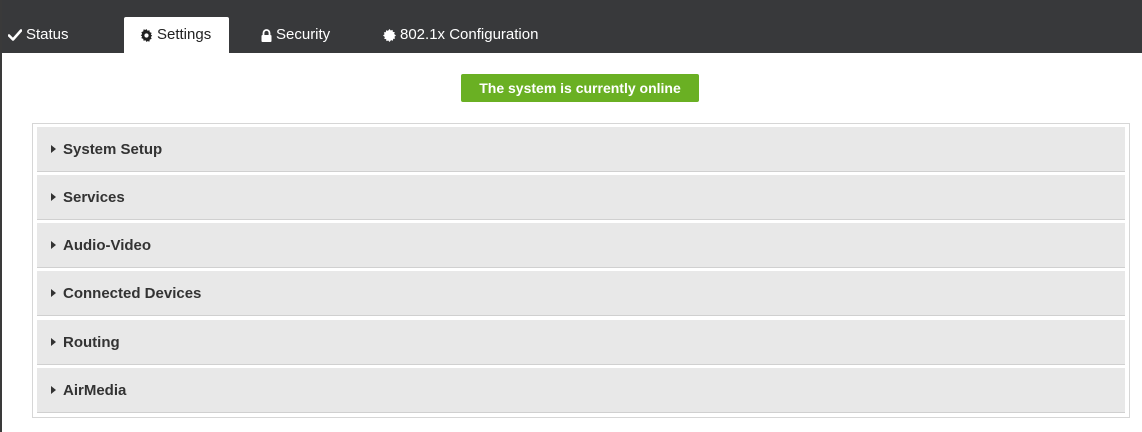  I want to click on badge-icon, so click(389, 35).